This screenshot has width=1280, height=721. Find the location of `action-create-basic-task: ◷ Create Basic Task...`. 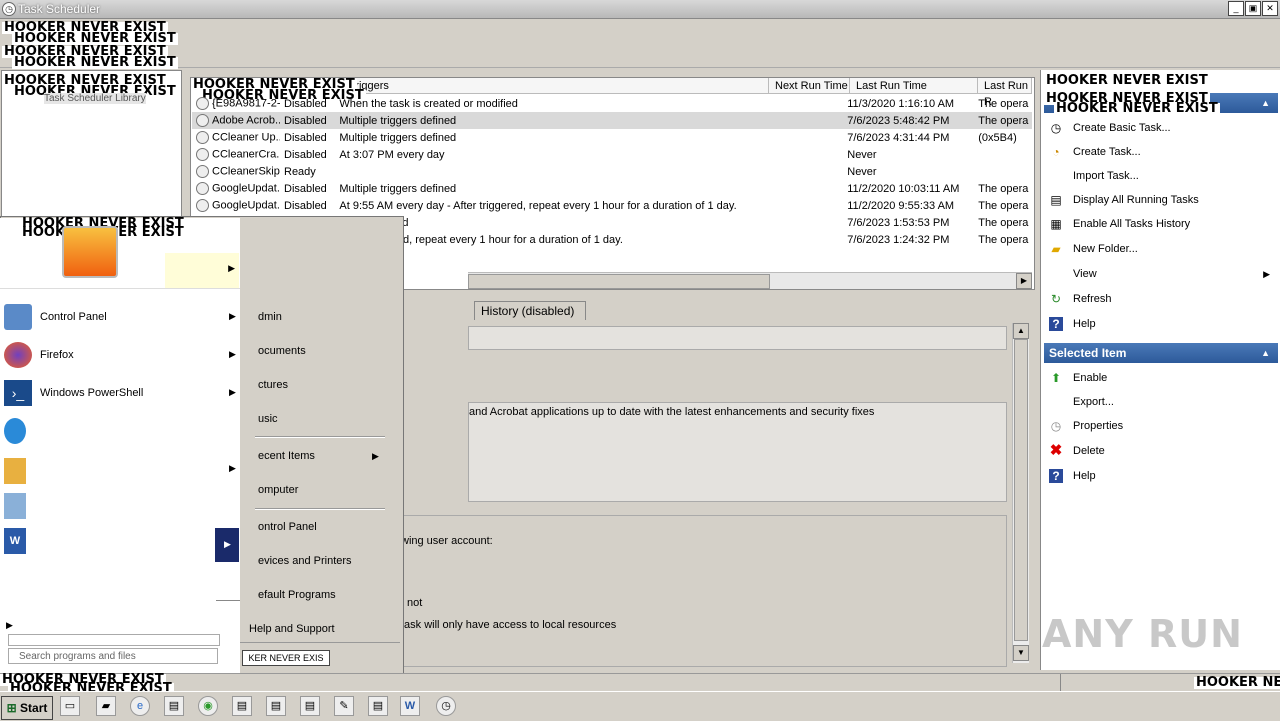

action-create-basic-task: ◷ Create Basic Task... is located at coordinates (1161, 128).